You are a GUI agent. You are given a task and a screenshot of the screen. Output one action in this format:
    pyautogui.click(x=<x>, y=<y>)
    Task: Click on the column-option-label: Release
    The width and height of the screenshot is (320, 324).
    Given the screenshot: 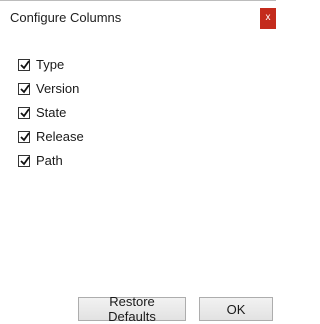 What is the action you would take?
    pyautogui.click(x=60, y=136)
    